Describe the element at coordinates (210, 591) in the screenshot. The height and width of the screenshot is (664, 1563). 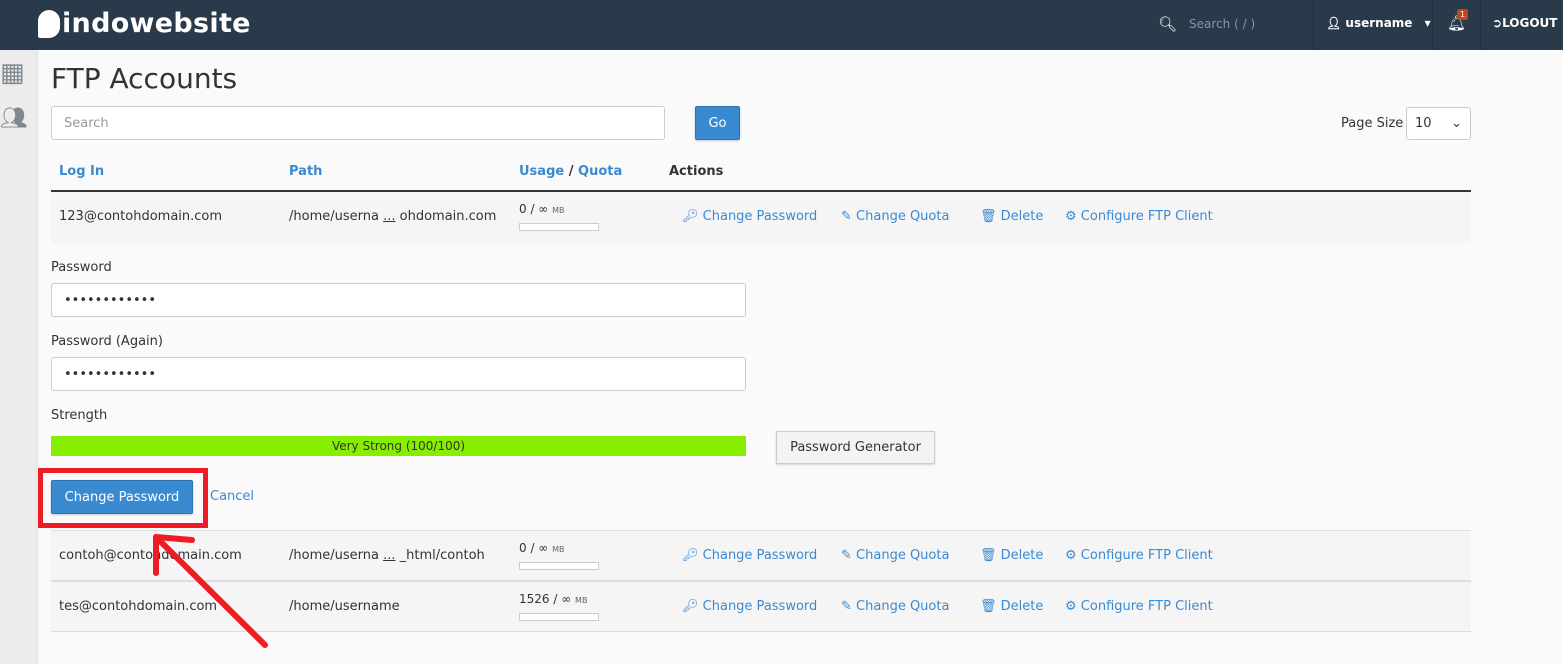
I see `arrow-icon` at that location.